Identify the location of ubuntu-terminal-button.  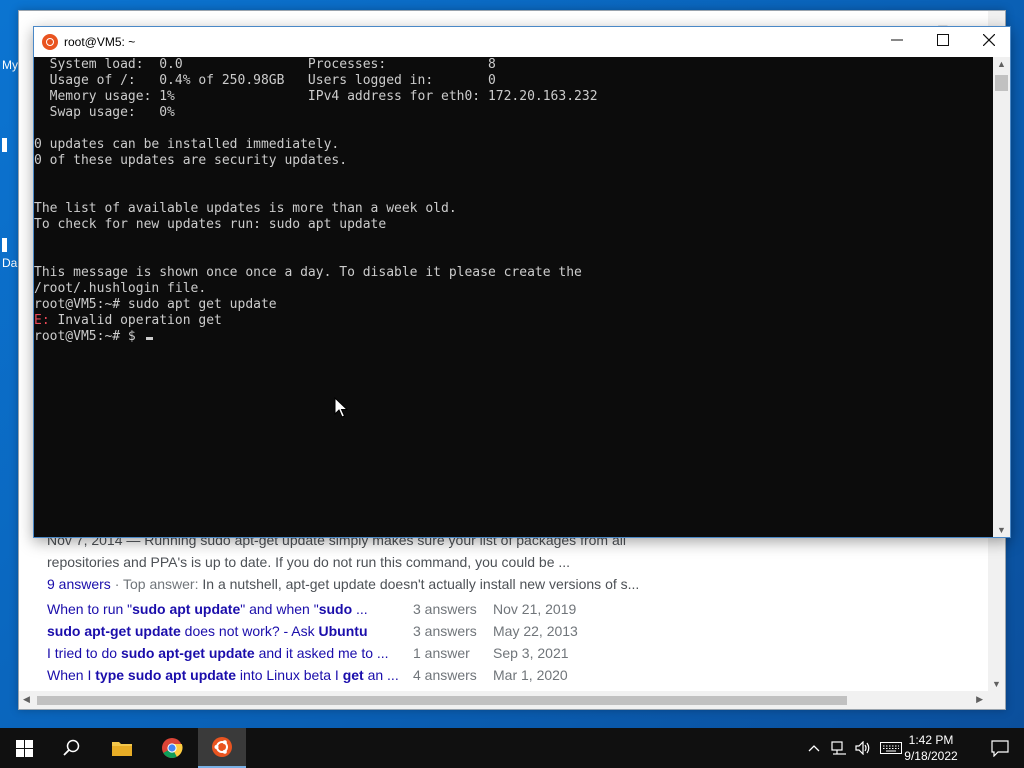
(222, 748).